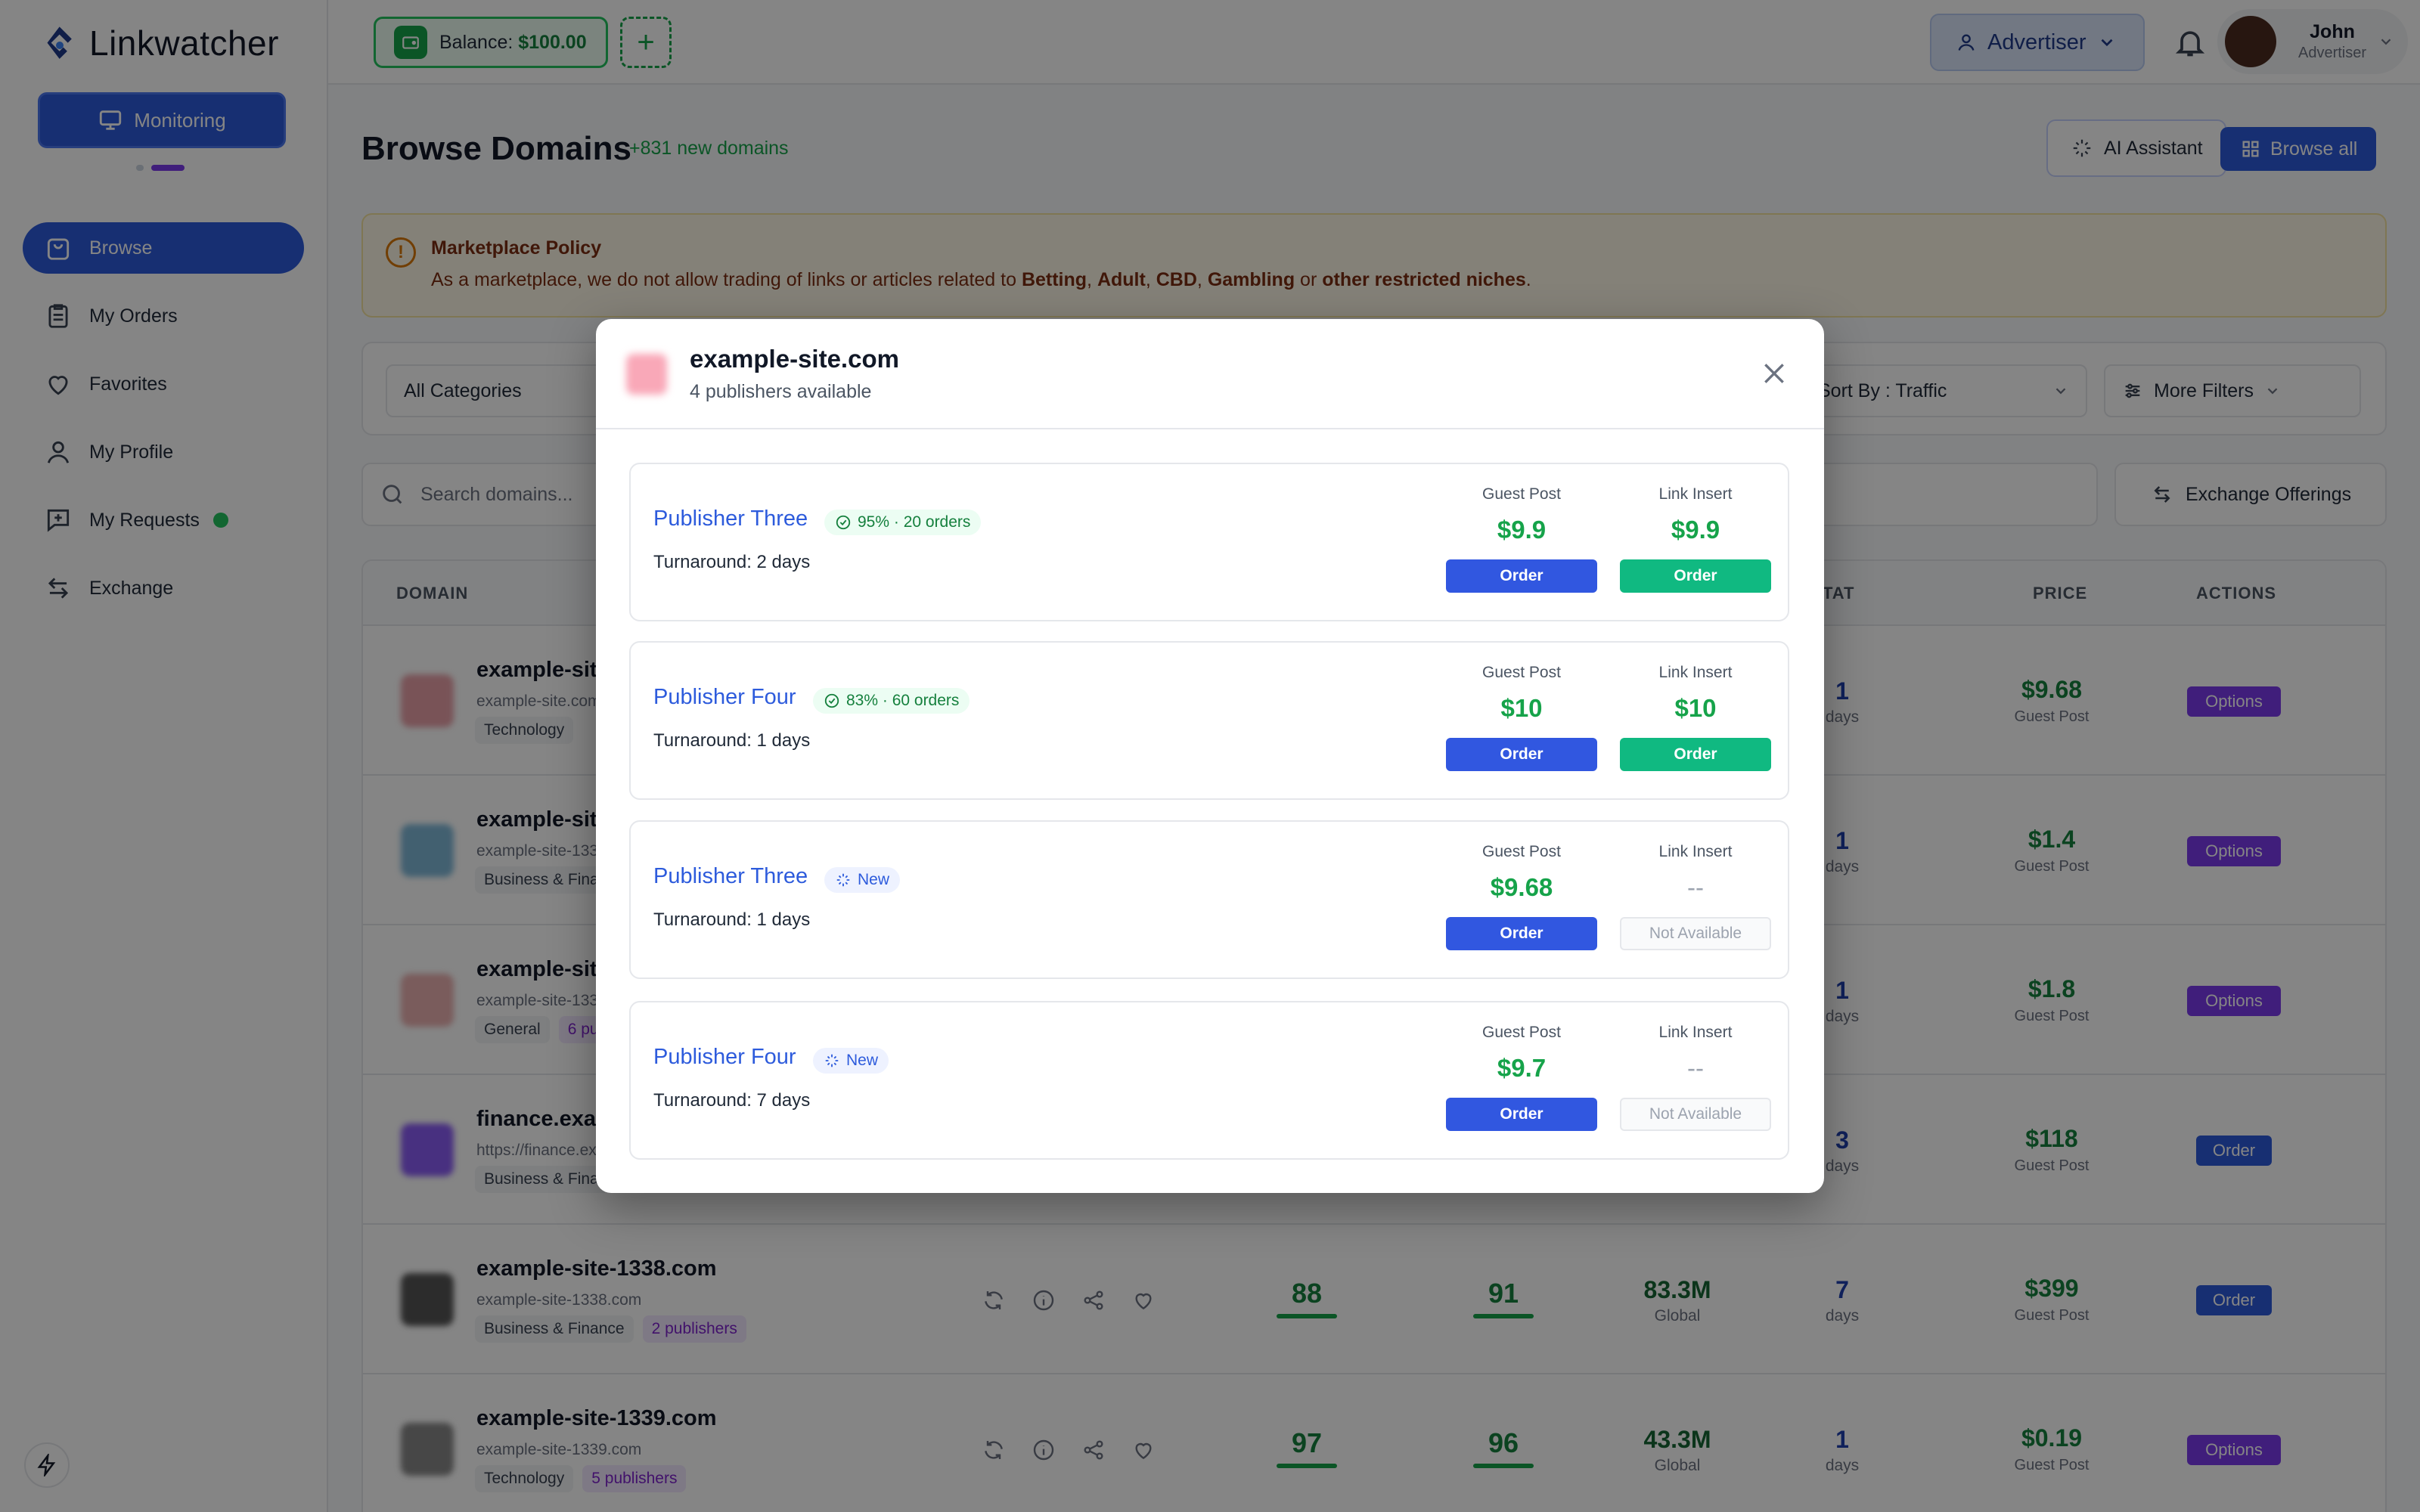 This screenshot has height=1512, width=2420. What do you see at coordinates (1695, 896) in the screenshot?
I see `link-insert-column: Link Insert -- Not Available` at bounding box center [1695, 896].